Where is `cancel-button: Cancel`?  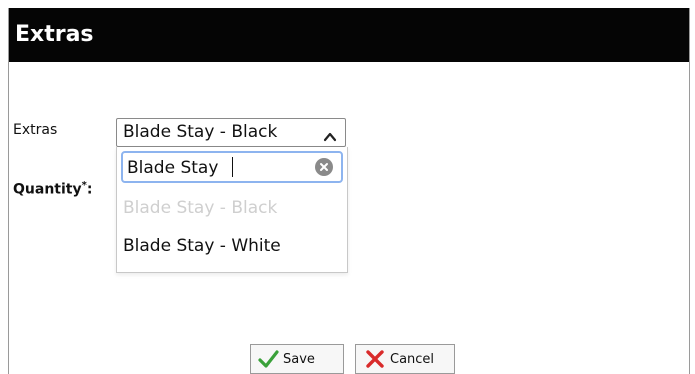
cancel-button: Cancel is located at coordinates (405, 359).